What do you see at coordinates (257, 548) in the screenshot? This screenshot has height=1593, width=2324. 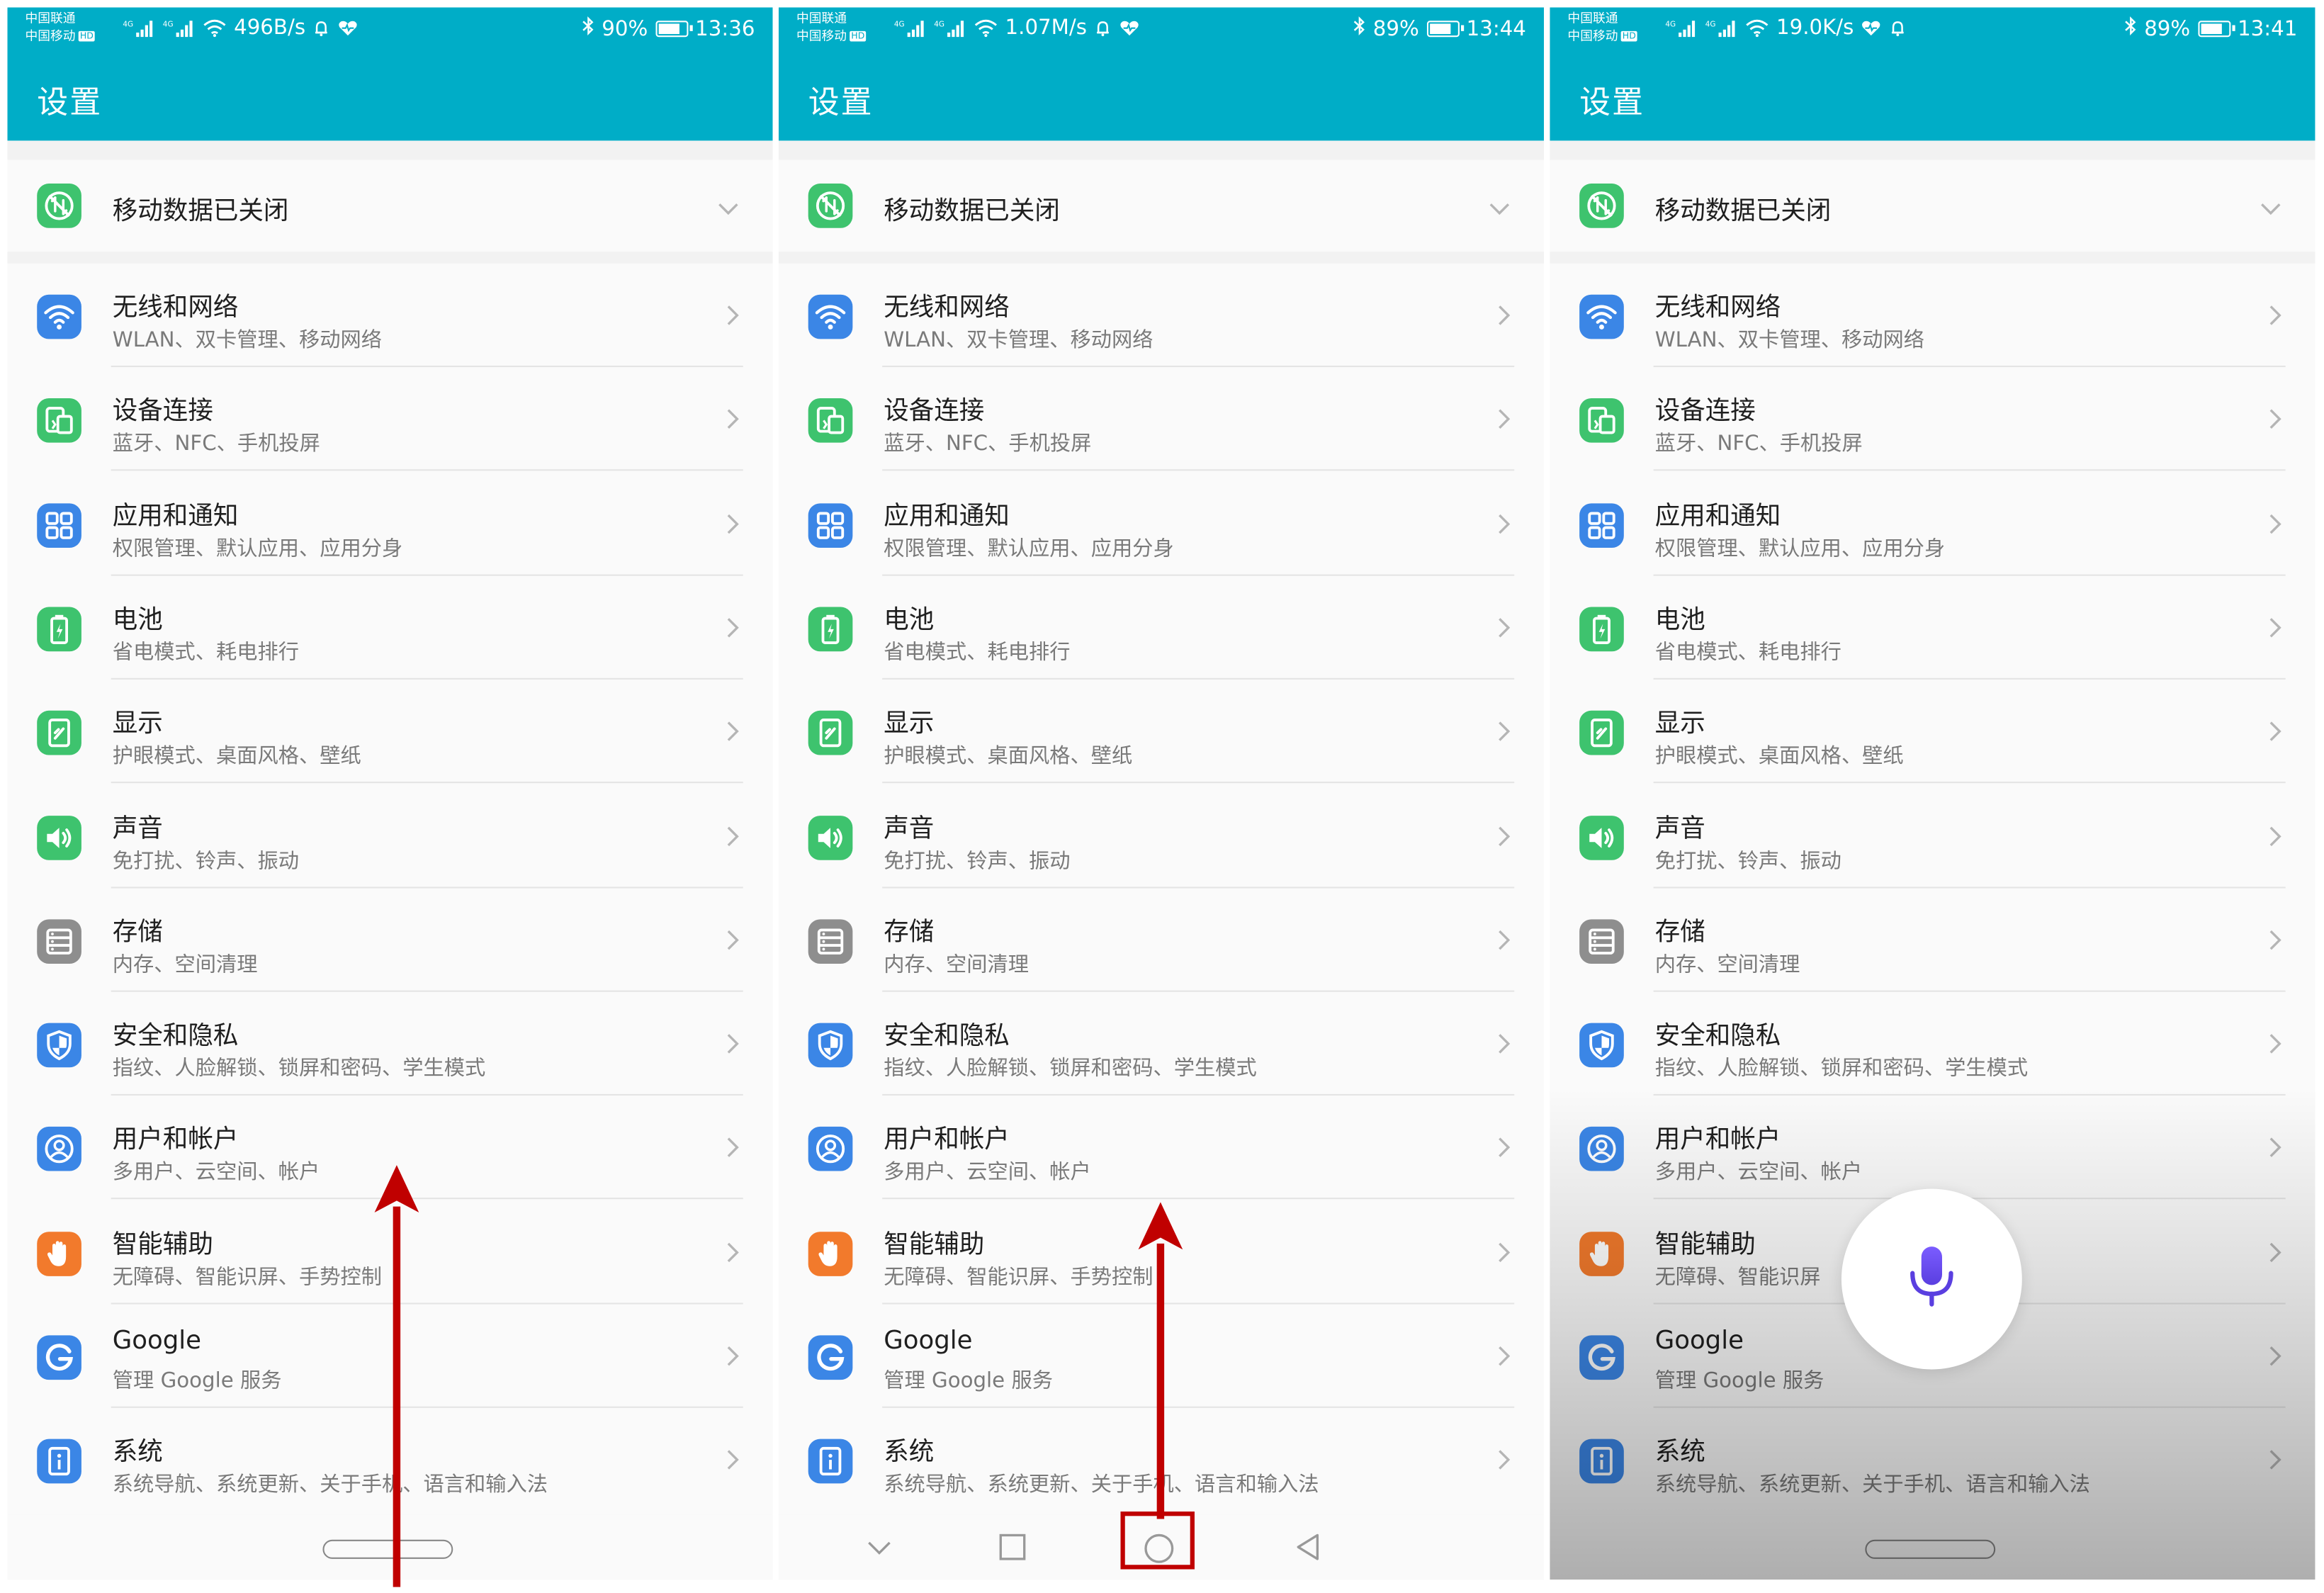 I see `settings-item-subtitle: 权限管理、默认应用、应用分身` at bounding box center [257, 548].